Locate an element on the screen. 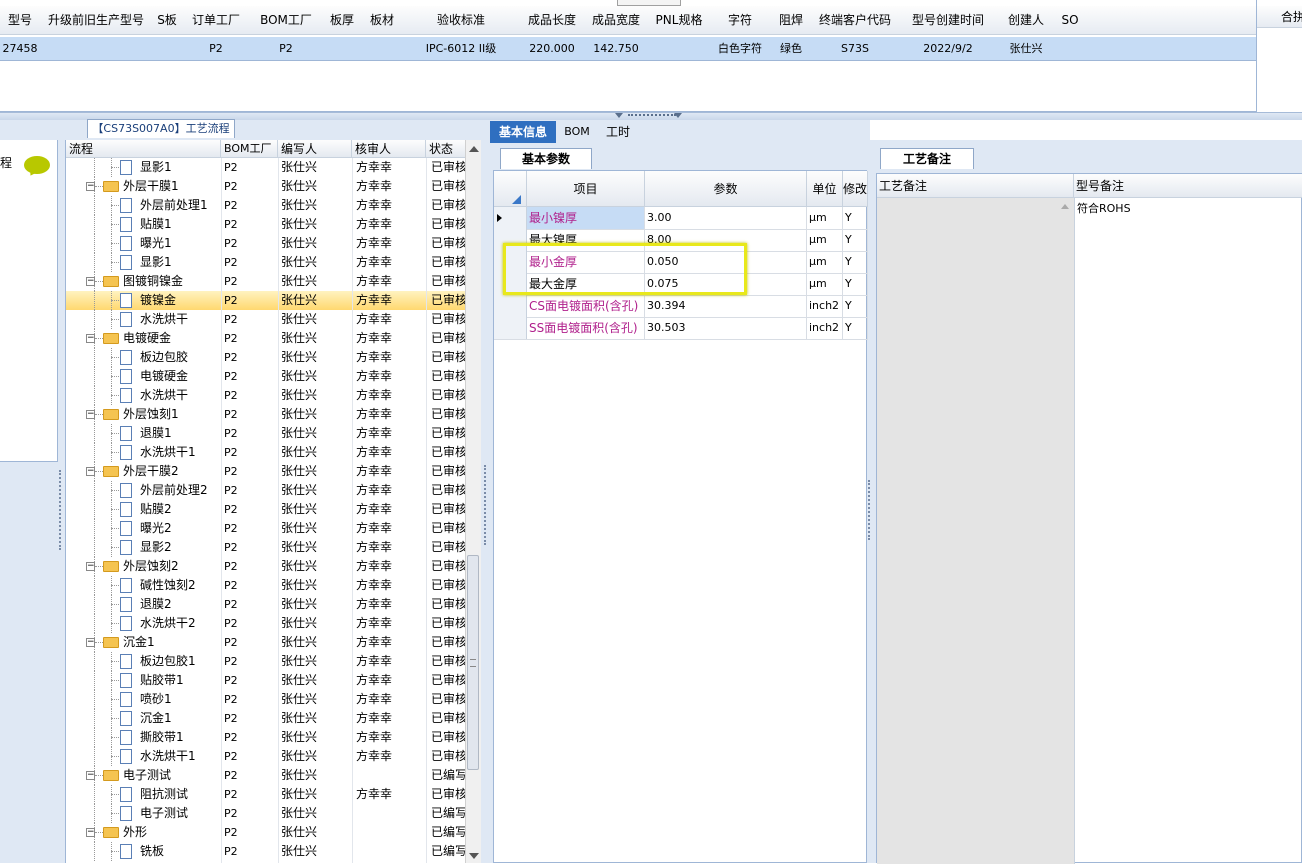  tree-row: 曝光2 P2 张仕兴 方幸幸 已审核 is located at coordinates (273, 528).